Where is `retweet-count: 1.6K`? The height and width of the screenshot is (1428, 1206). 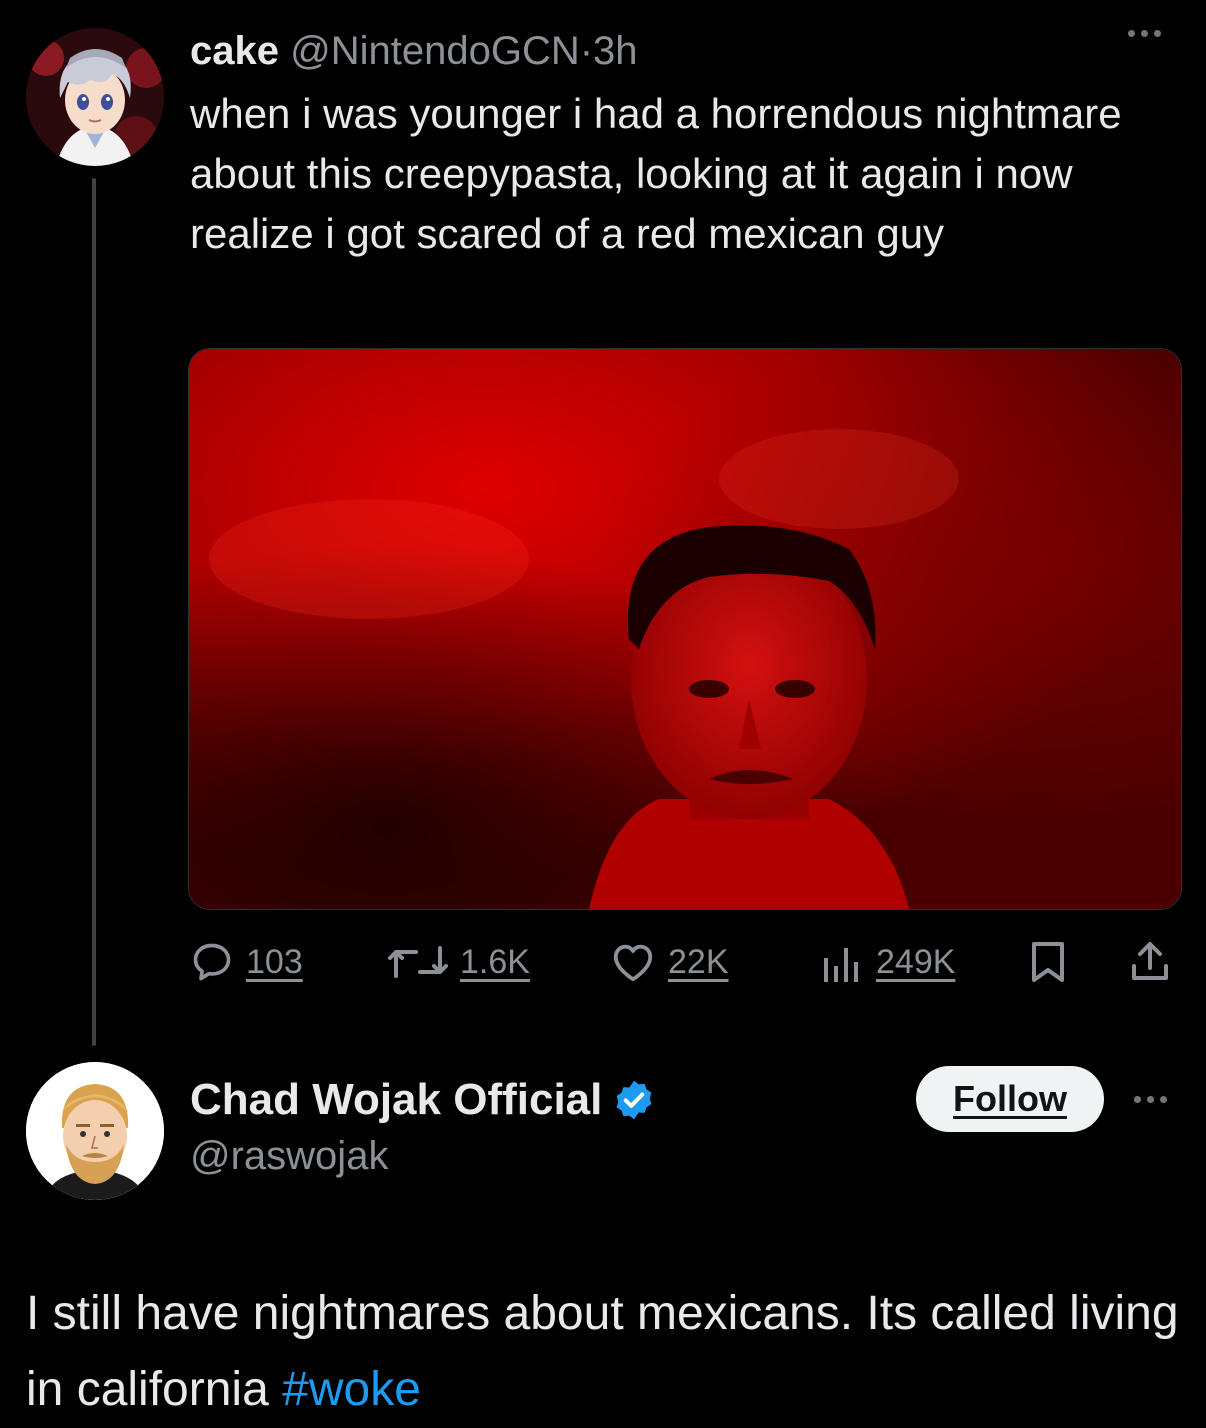
retweet-count: 1.6K is located at coordinates (495, 961).